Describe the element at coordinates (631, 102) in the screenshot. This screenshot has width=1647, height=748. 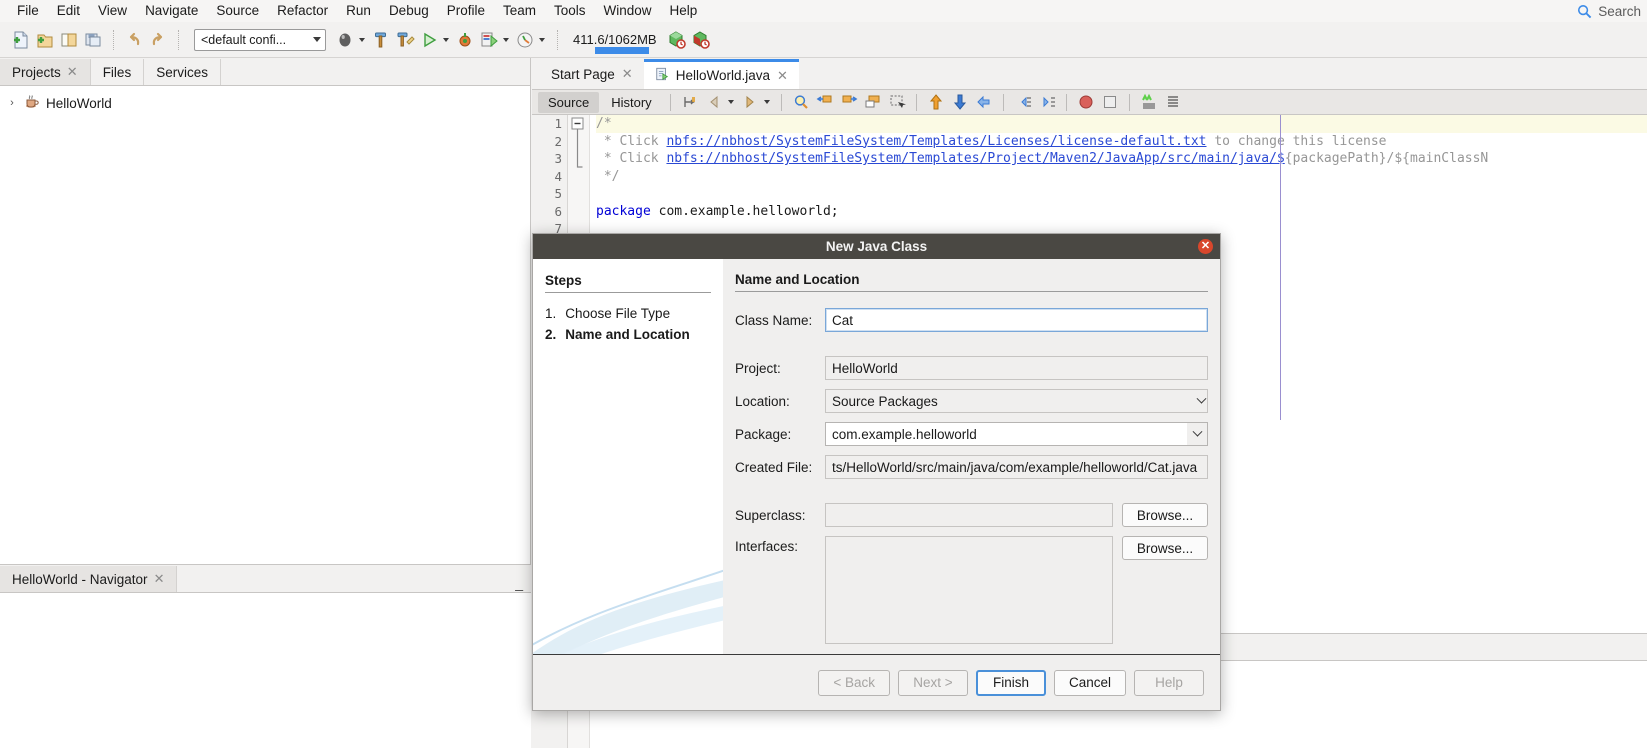
I see `subtab-history: History` at that location.